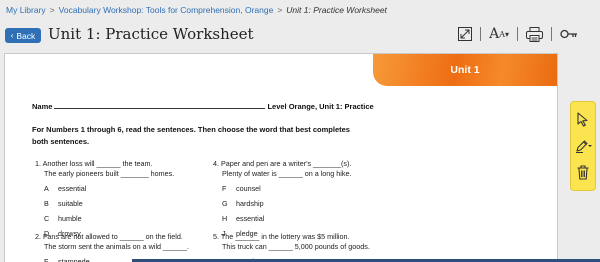 The height and width of the screenshot is (262, 600). What do you see at coordinates (300, 219) in the screenshot?
I see `answer-option: Hessential` at bounding box center [300, 219].